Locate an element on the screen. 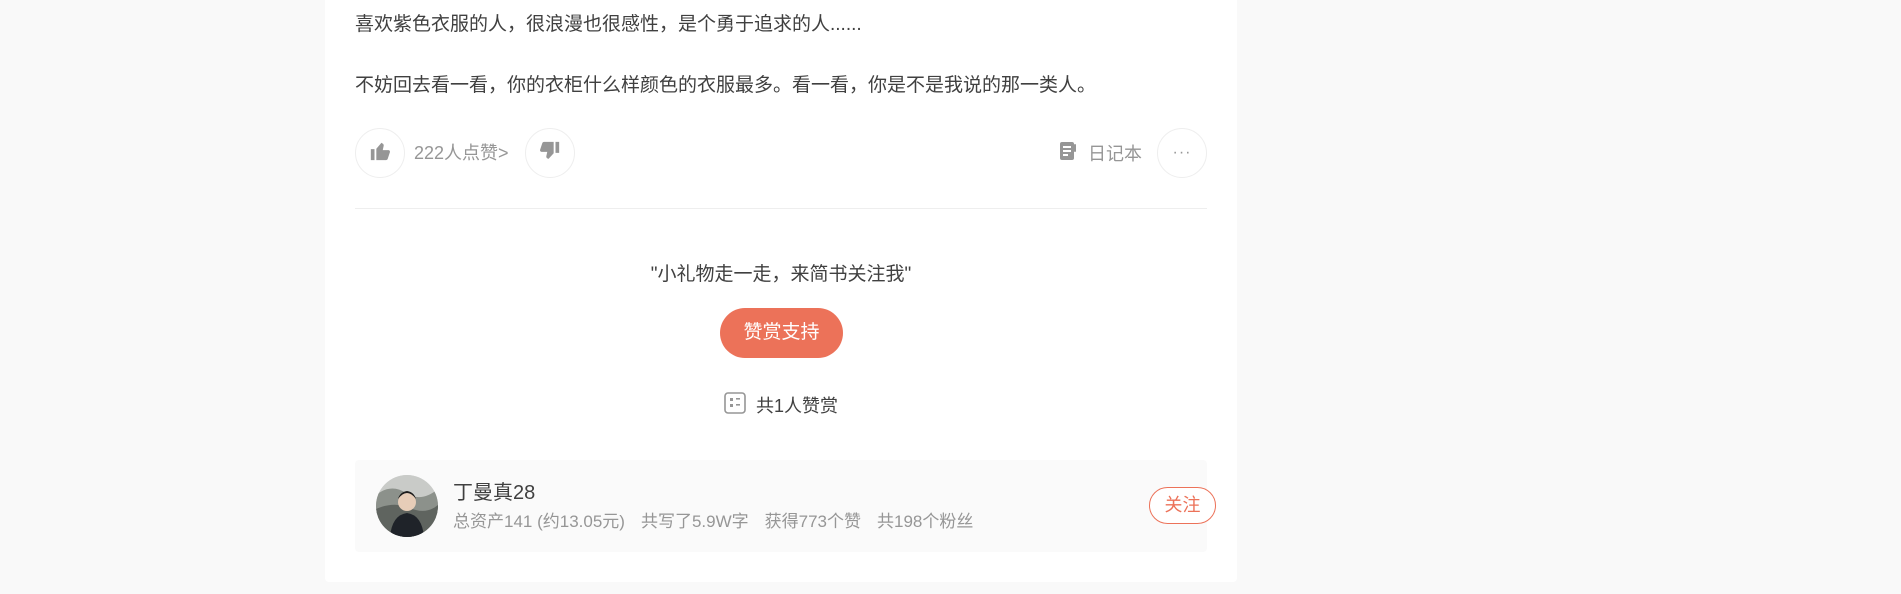 The width and height of the screenshot is (1901, 594). more-button: ··· is located at coordinates (1182, 153).